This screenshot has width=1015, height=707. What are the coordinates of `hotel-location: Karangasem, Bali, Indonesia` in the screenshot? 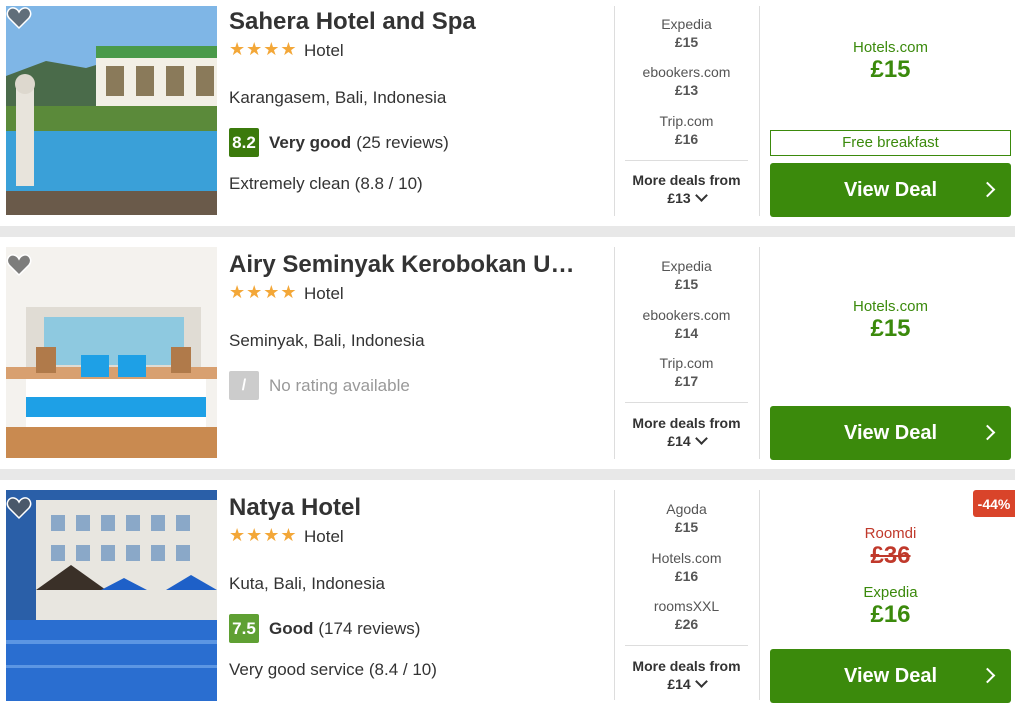 It's located at (338, 97).